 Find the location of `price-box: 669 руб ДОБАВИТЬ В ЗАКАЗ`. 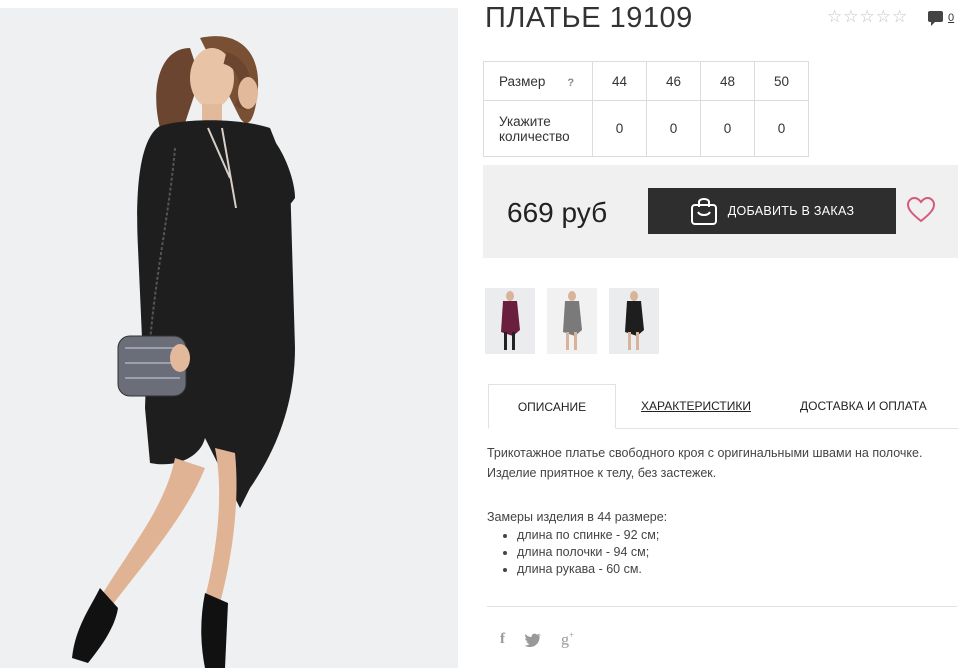

price-box: 669 руб ДОБАВИТЬ В ЗАКАЗ is located at coordinates (720, 211).